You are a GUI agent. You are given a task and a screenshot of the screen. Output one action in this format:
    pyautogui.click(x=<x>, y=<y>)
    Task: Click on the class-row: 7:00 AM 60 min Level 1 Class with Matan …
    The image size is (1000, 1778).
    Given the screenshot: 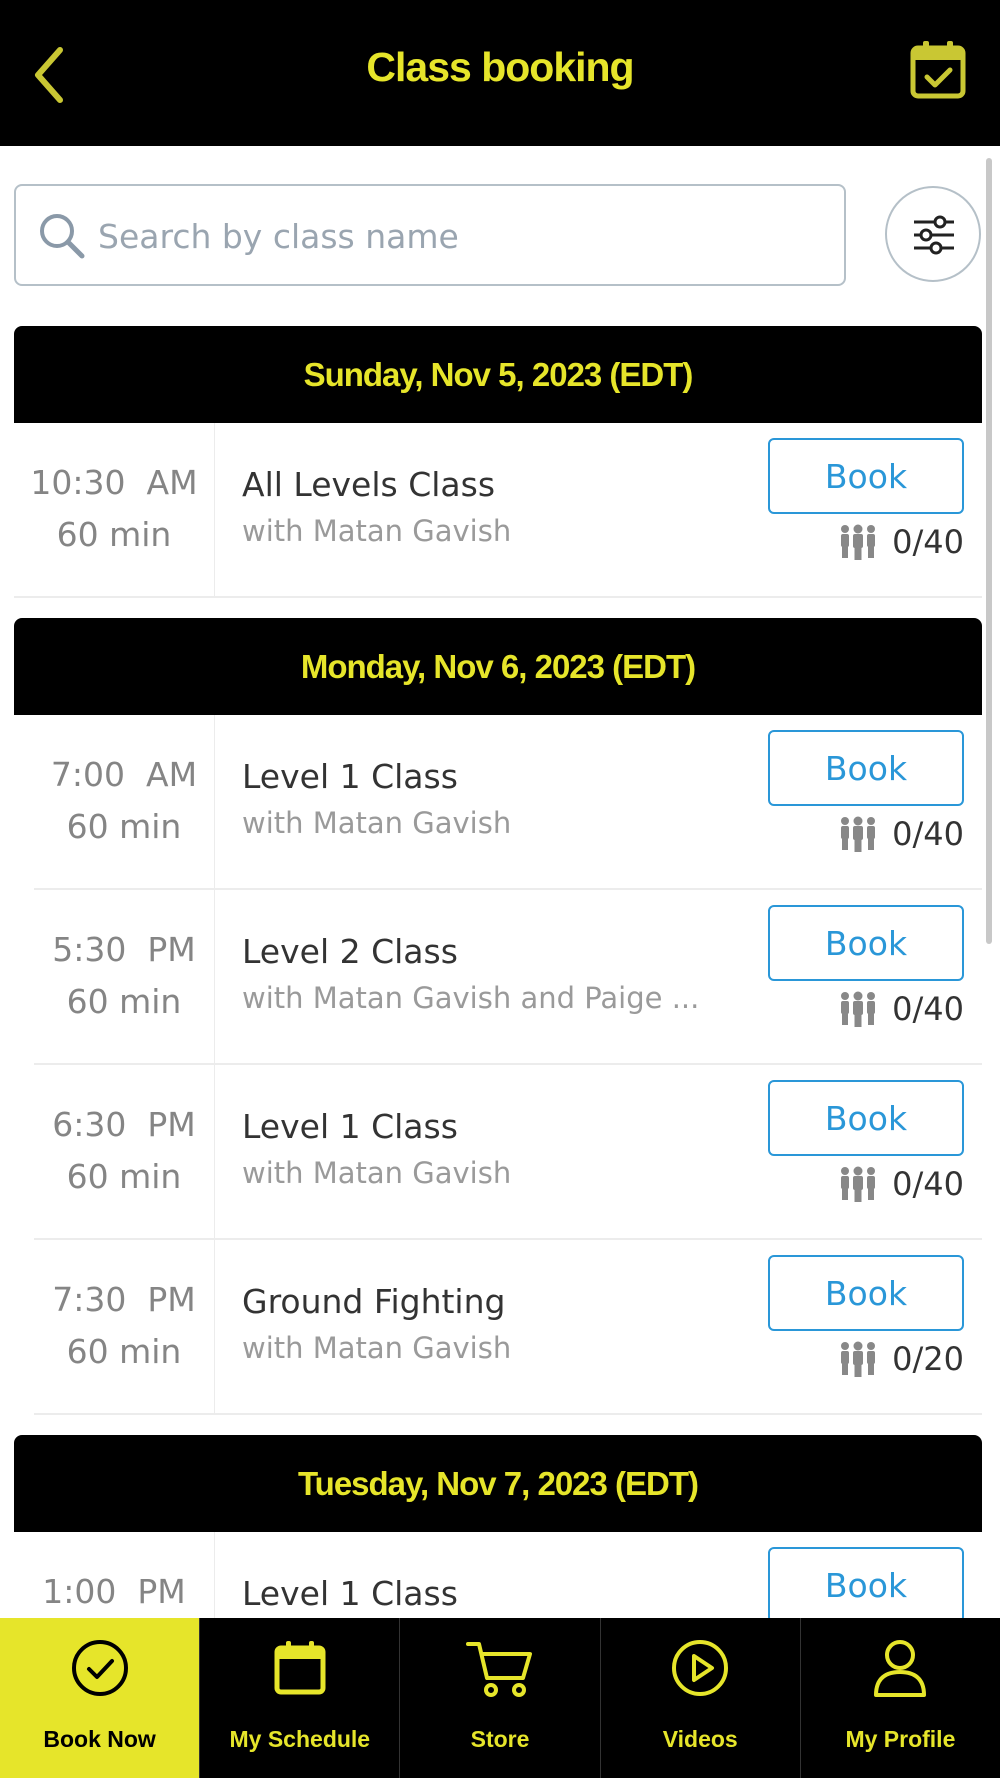 What is the action you would take?
    pyautogui.click(x=508, y=802)
    